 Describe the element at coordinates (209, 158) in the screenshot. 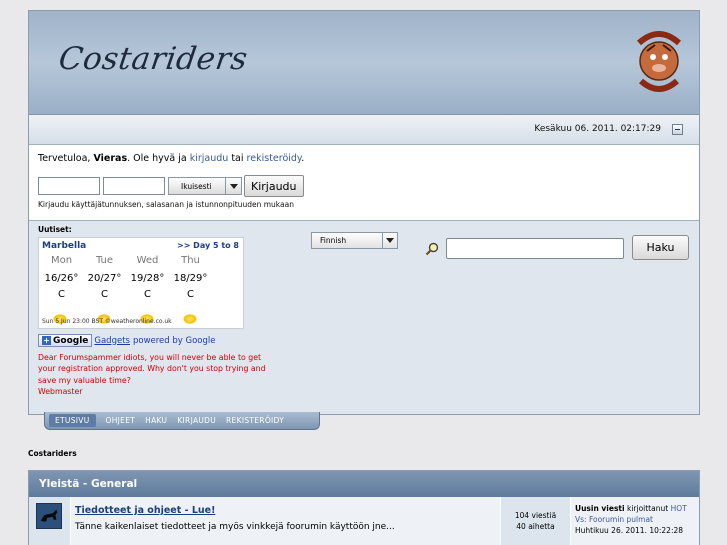

I see `login-link: kirjaudu` at that location.